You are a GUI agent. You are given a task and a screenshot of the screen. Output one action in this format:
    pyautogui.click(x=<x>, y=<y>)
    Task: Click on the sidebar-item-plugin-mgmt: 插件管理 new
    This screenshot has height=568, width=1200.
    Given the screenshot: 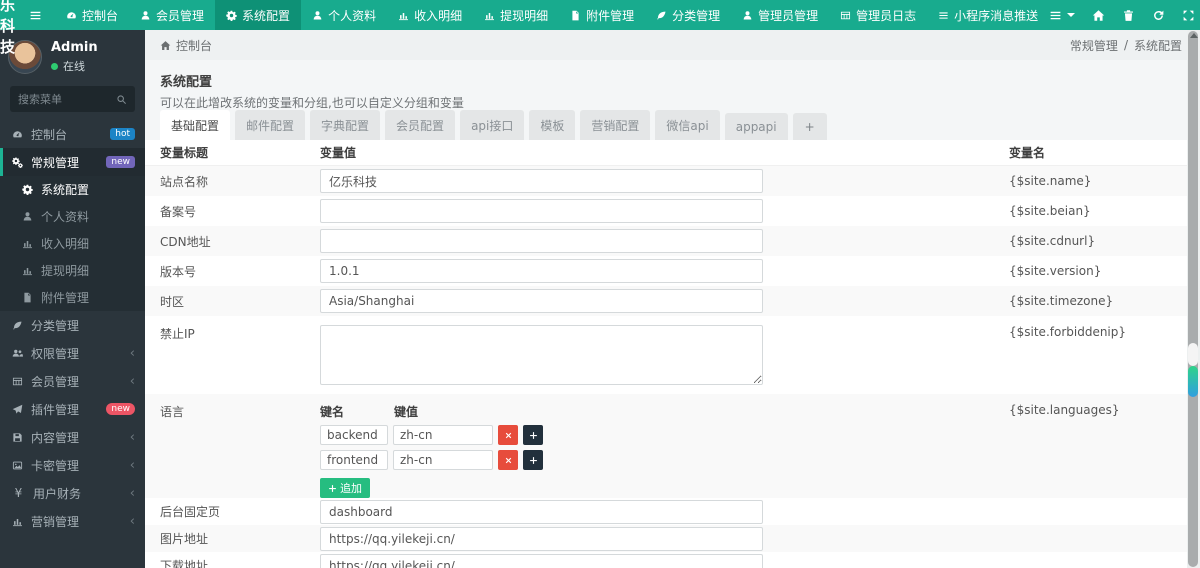 What is the action you would take?
    pyautogui.click(x=72, y=409)
    